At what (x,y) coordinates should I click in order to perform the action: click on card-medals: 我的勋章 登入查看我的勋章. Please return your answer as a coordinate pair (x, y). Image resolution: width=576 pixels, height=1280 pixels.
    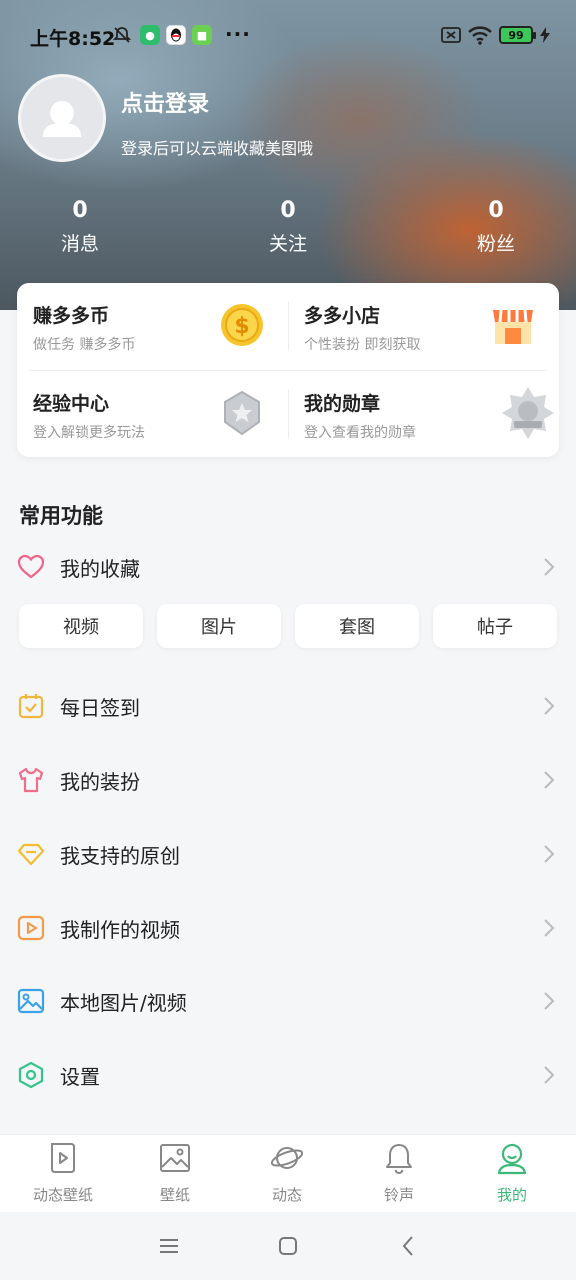
    Looking at the image, I should click on (431, 411).